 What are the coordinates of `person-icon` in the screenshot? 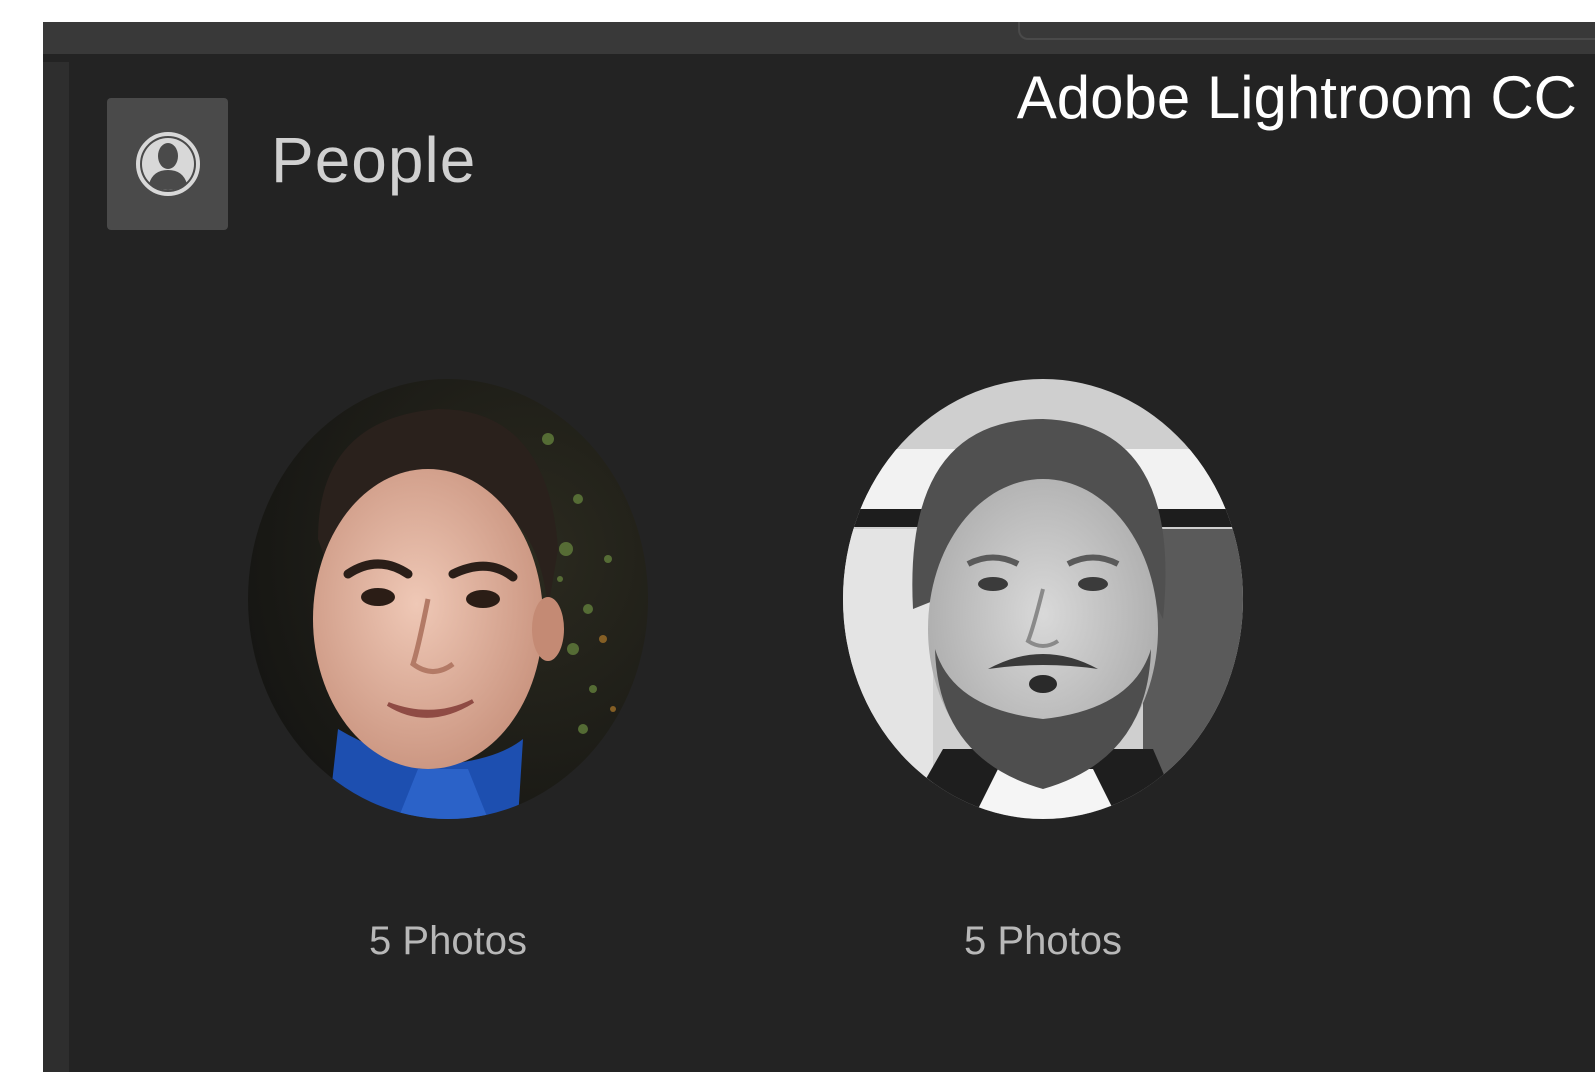 It's located at (167, 164).